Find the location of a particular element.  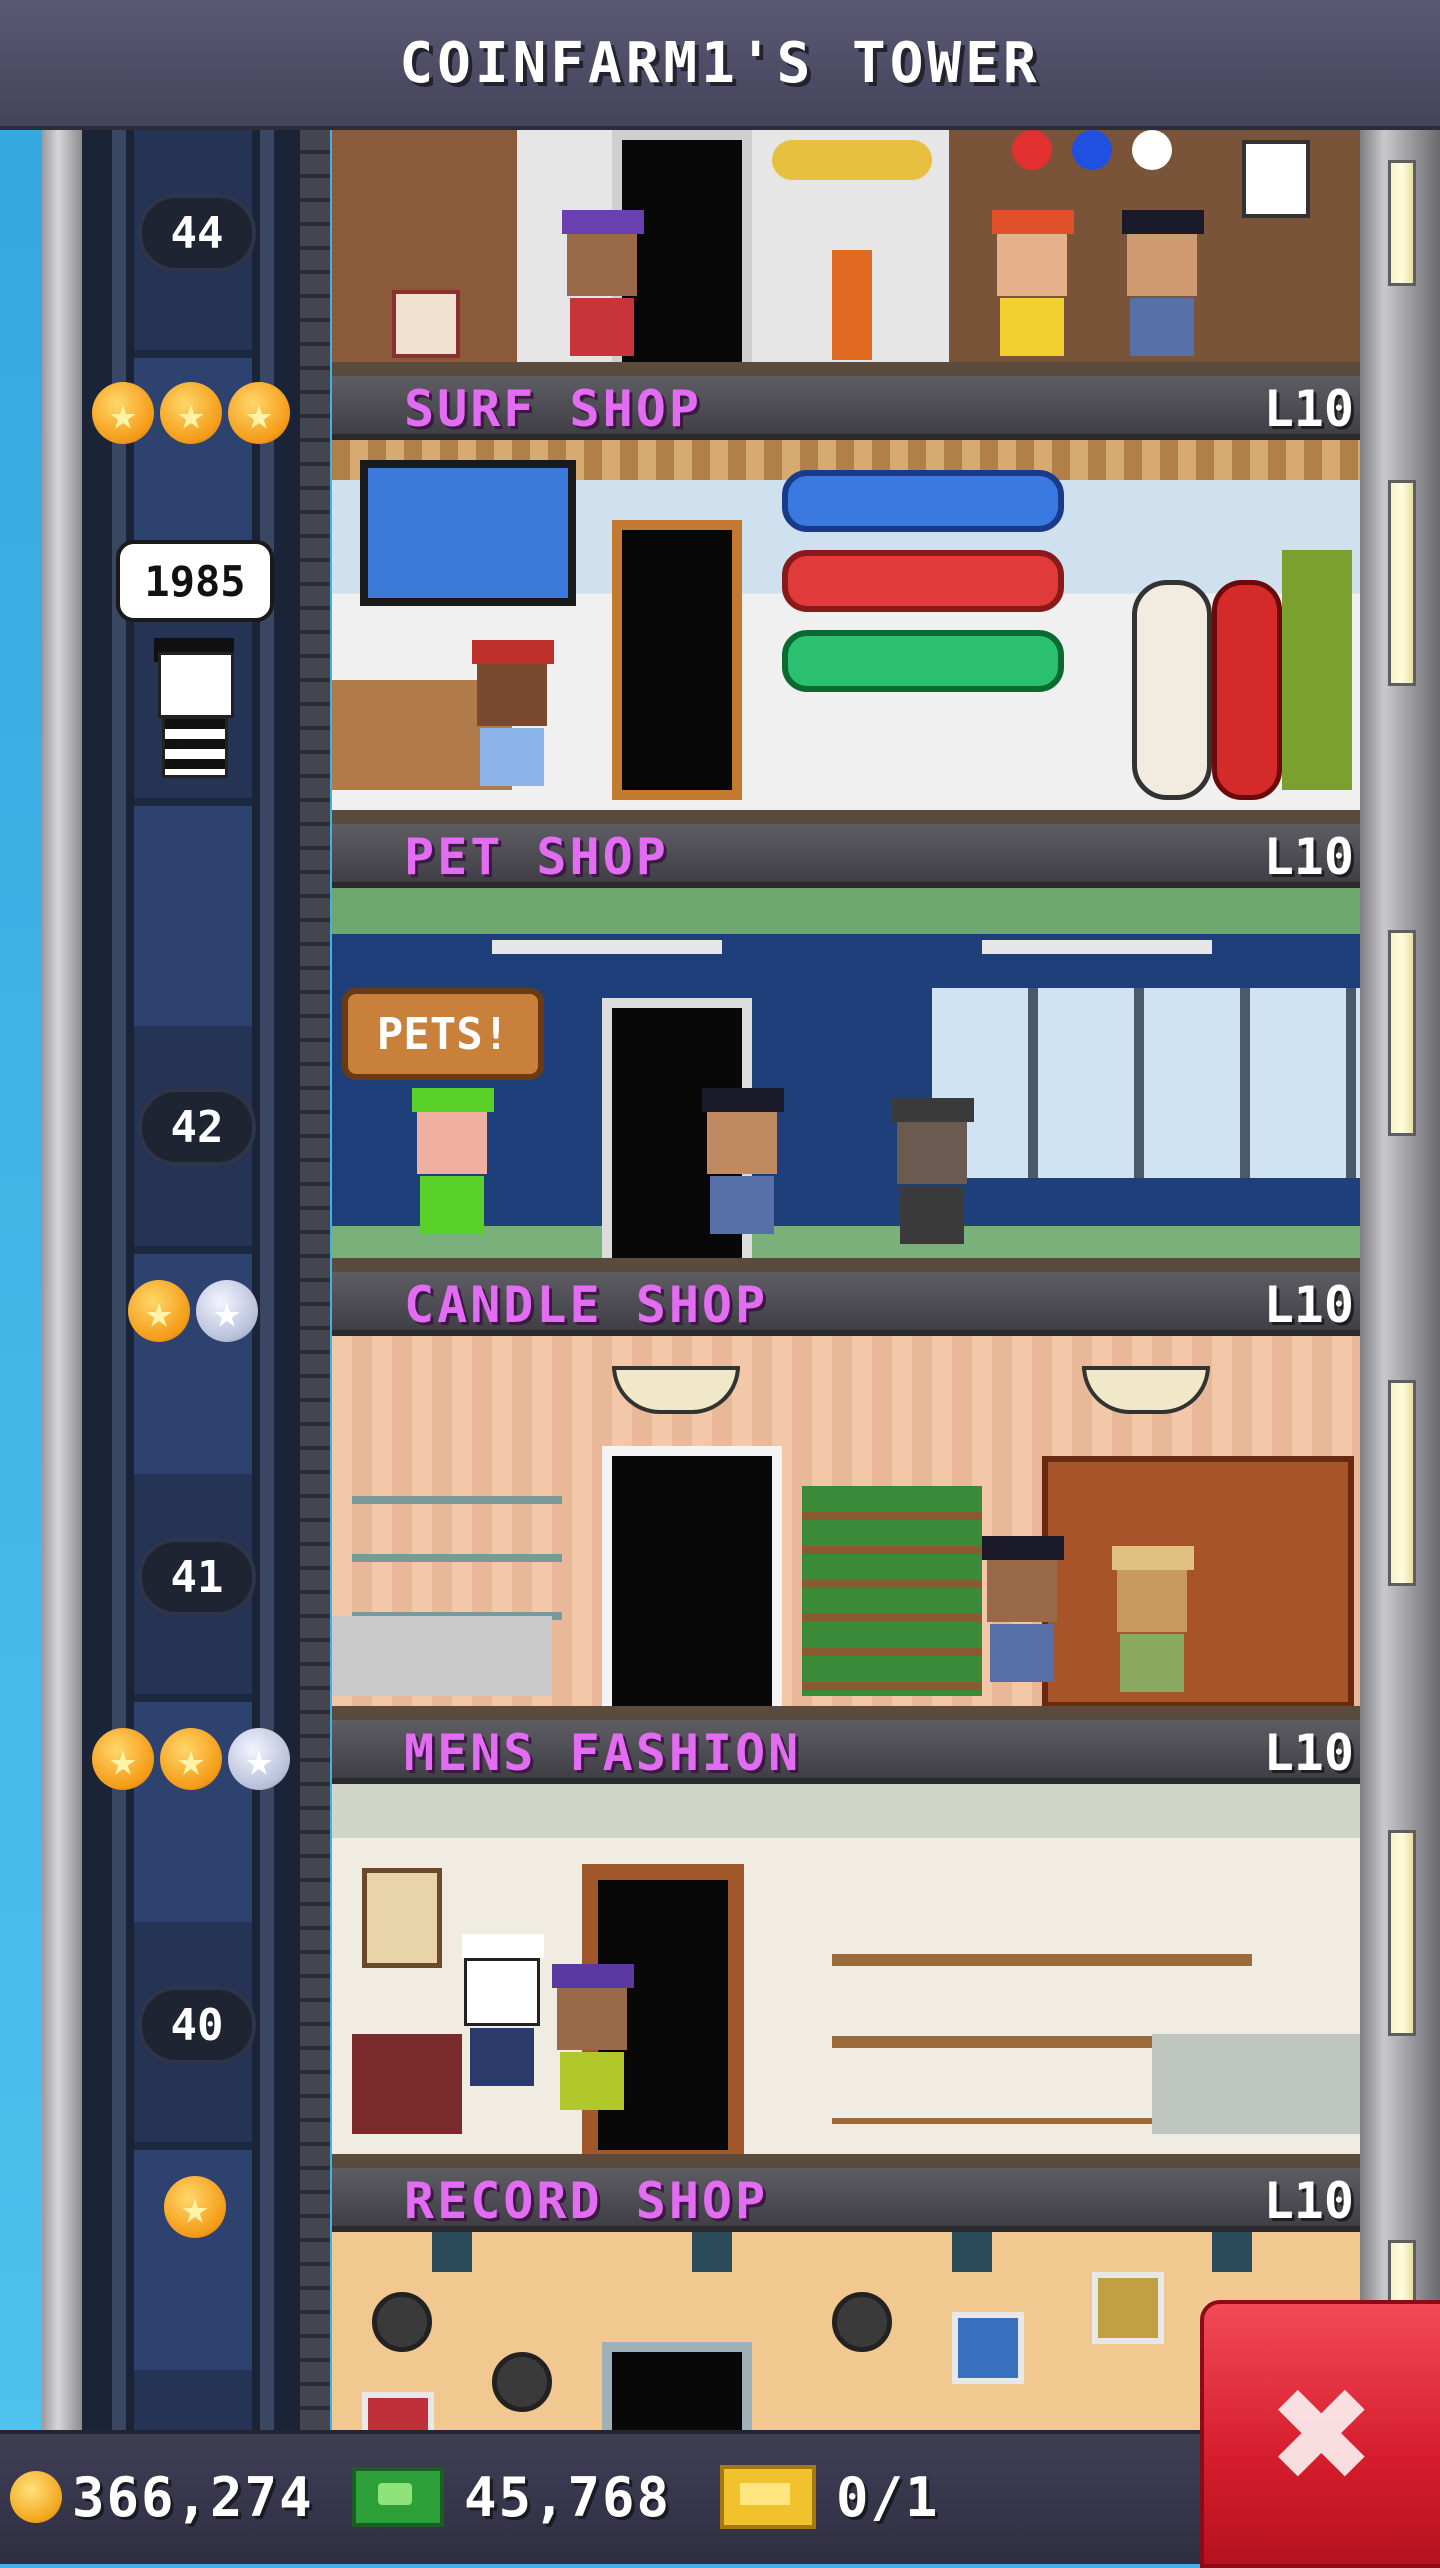

floor-number: 41 is located at coordinates (197, 1577).